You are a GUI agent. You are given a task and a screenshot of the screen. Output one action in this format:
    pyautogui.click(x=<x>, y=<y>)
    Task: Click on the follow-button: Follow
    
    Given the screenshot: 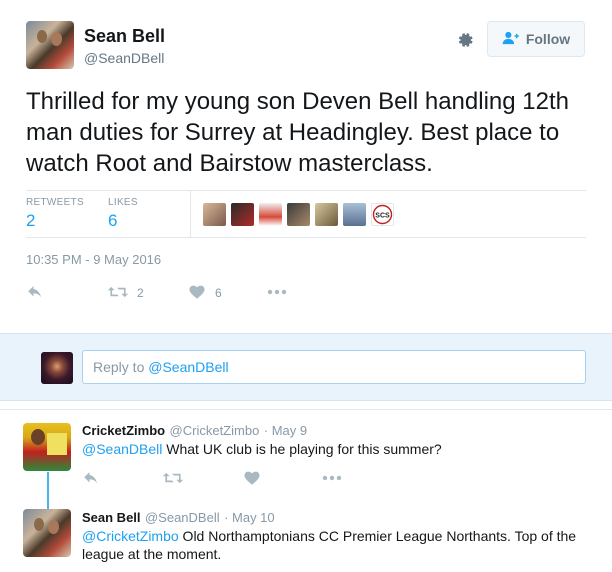 What is the action you would take?
    pyautogui.click(x=536, y=39)
    